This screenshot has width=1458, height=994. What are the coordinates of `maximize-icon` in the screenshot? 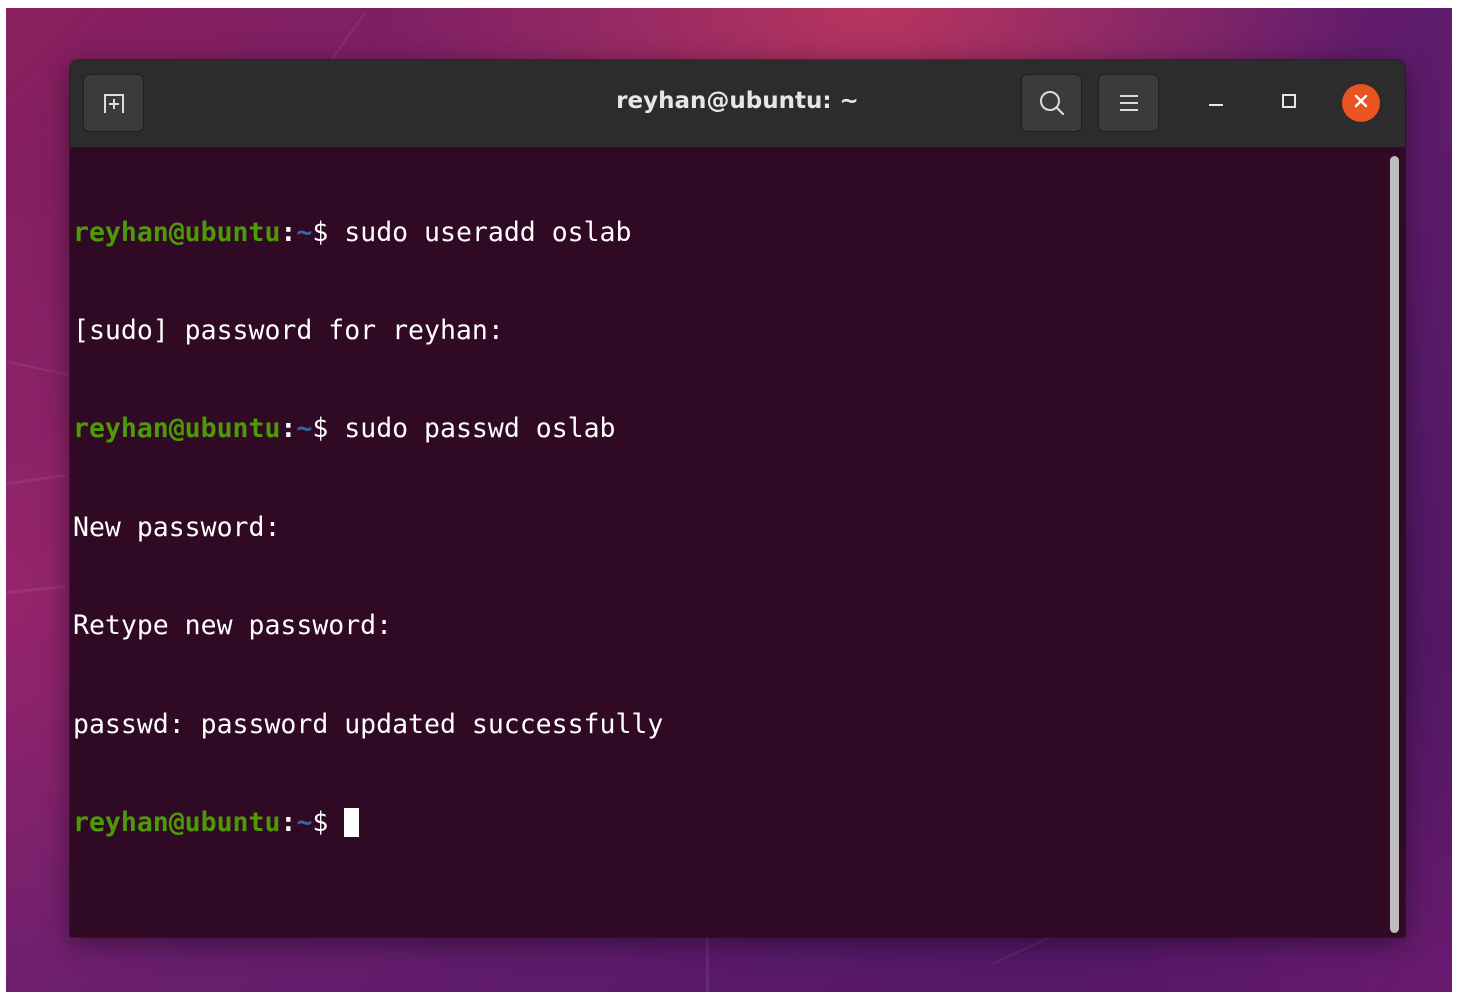 It's located at (1289, 103).